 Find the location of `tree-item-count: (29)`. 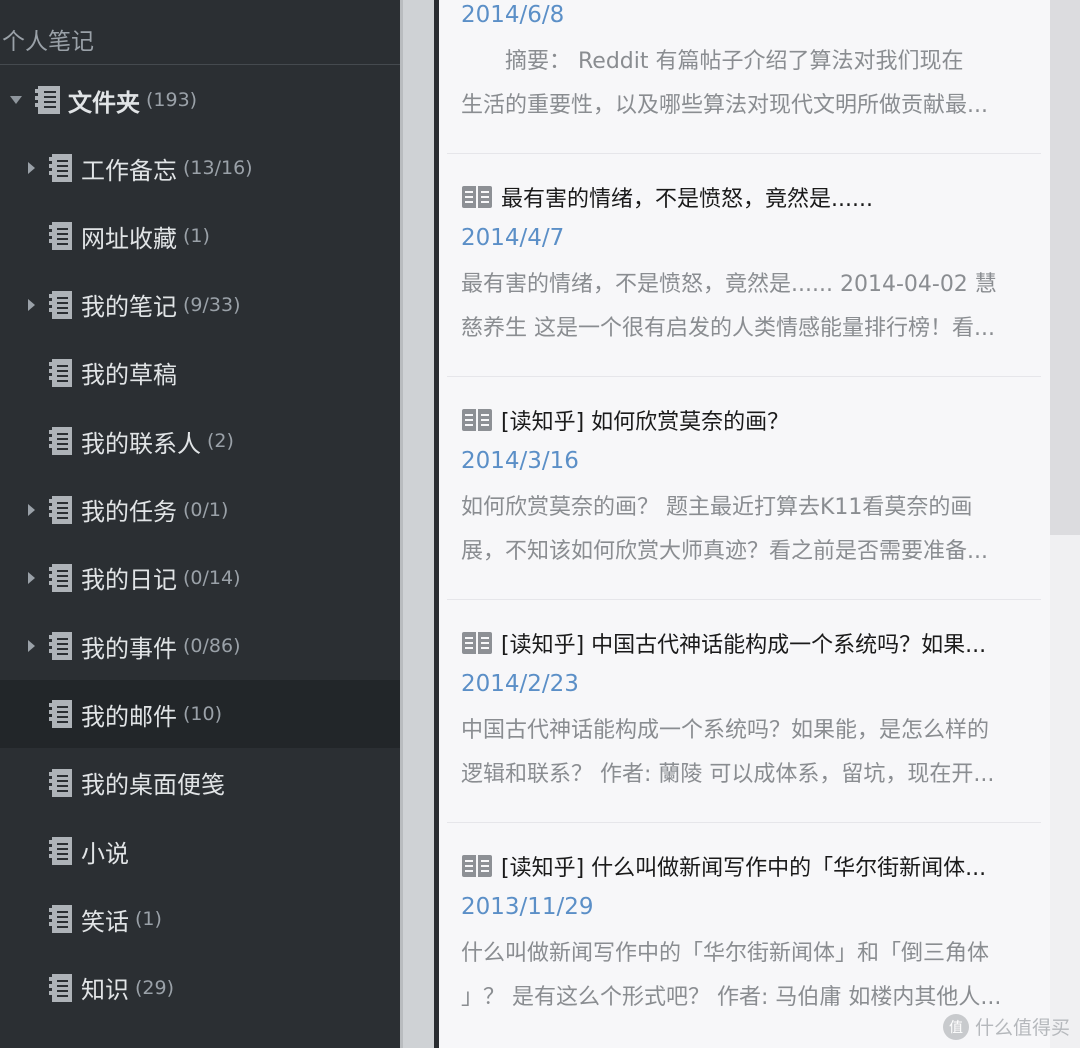

tree-item-count: (29) is located at coordinates (155, 987).